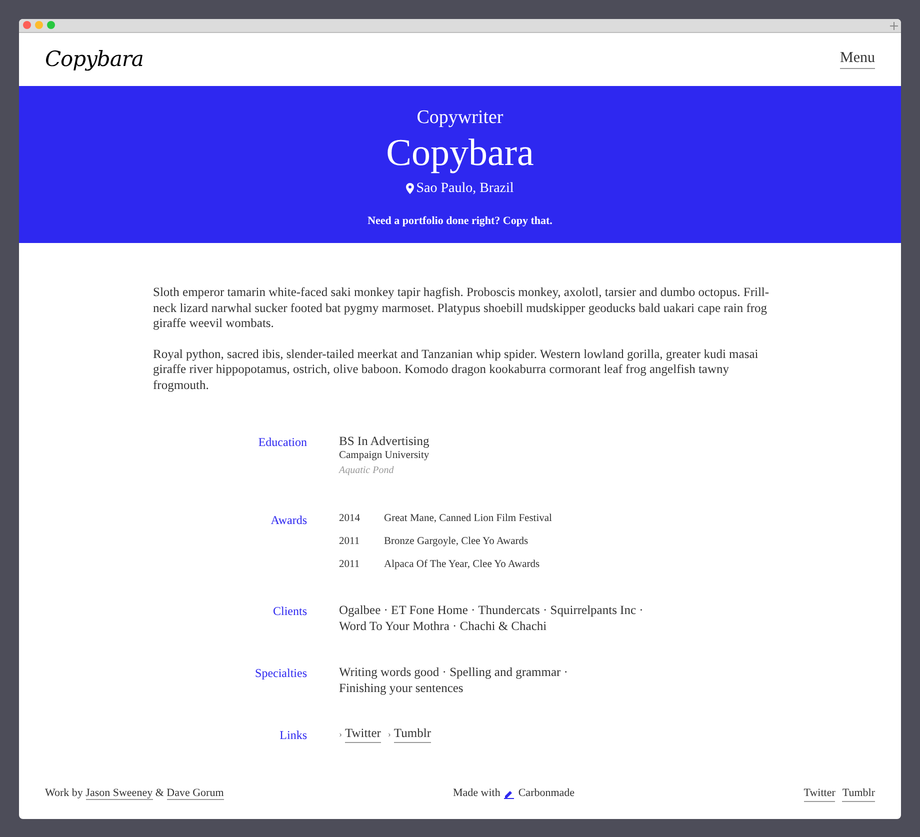 The width and height of the screenshot is (920, 837). Describe the element at coordinates (465, 189) in the screenshot. I see `location-text: Sao Paulo, Brazil` at that location.